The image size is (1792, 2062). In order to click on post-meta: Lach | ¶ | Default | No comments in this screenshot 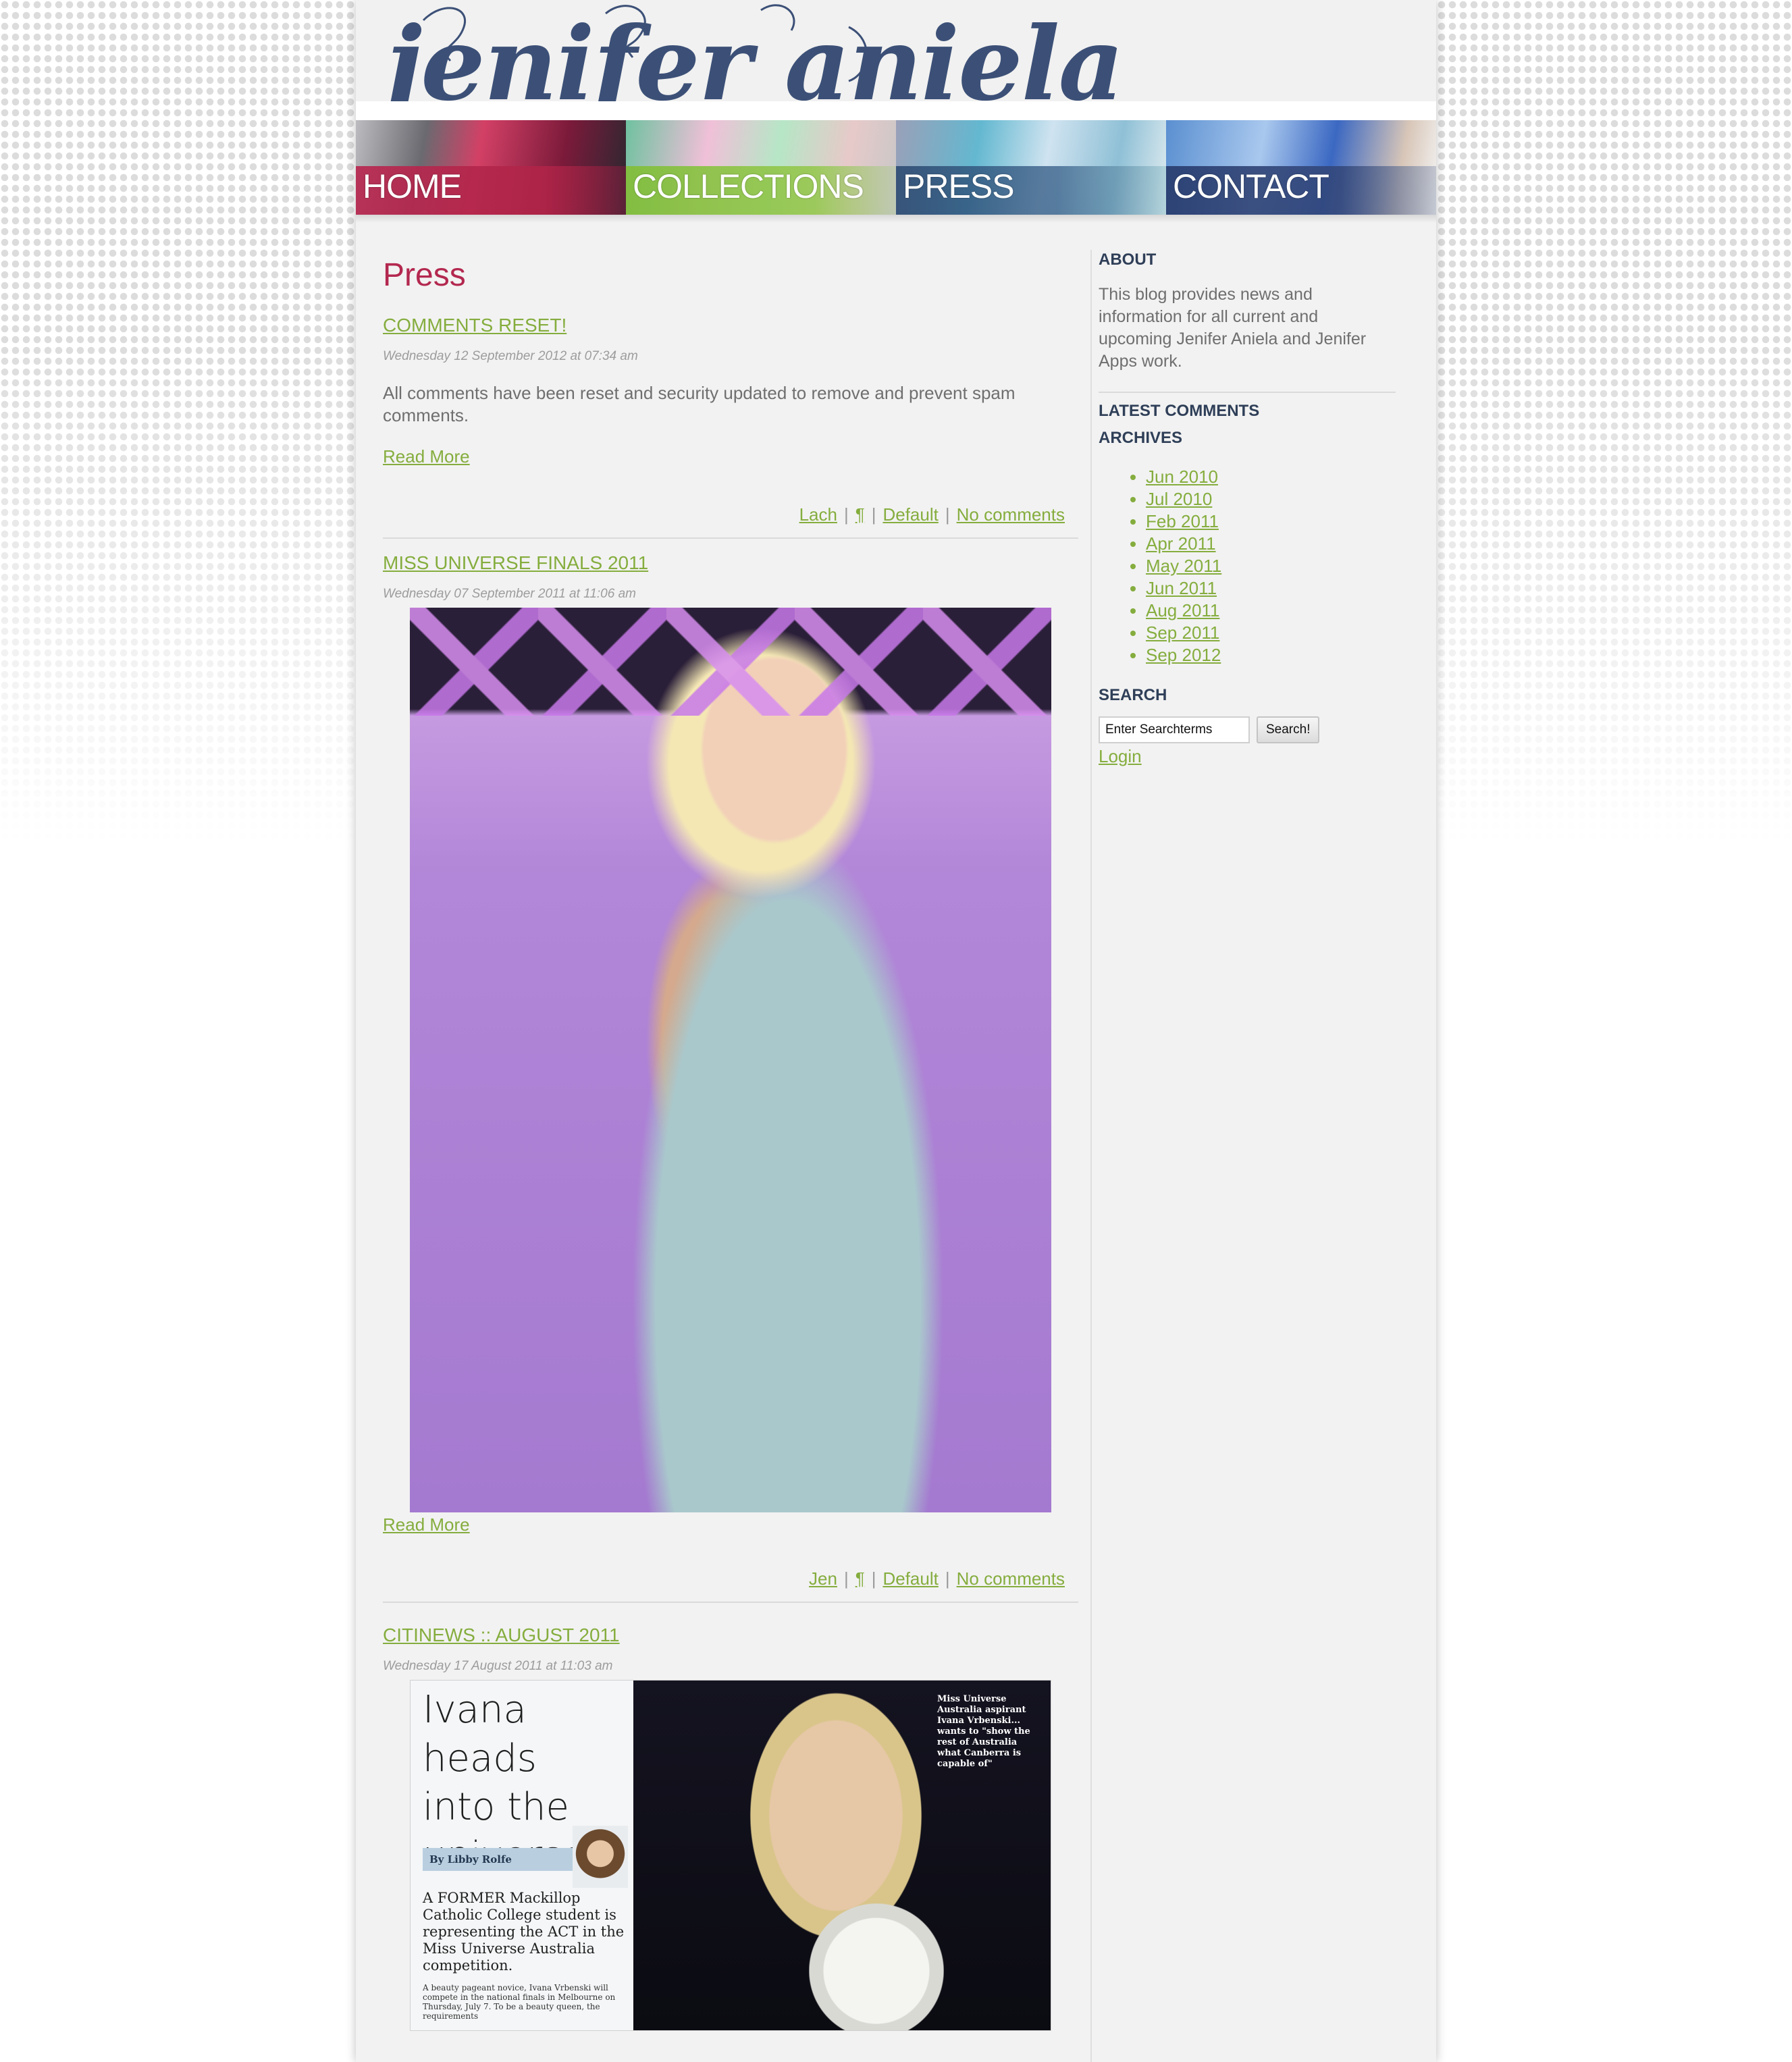, I will do `click(932, 515)`.